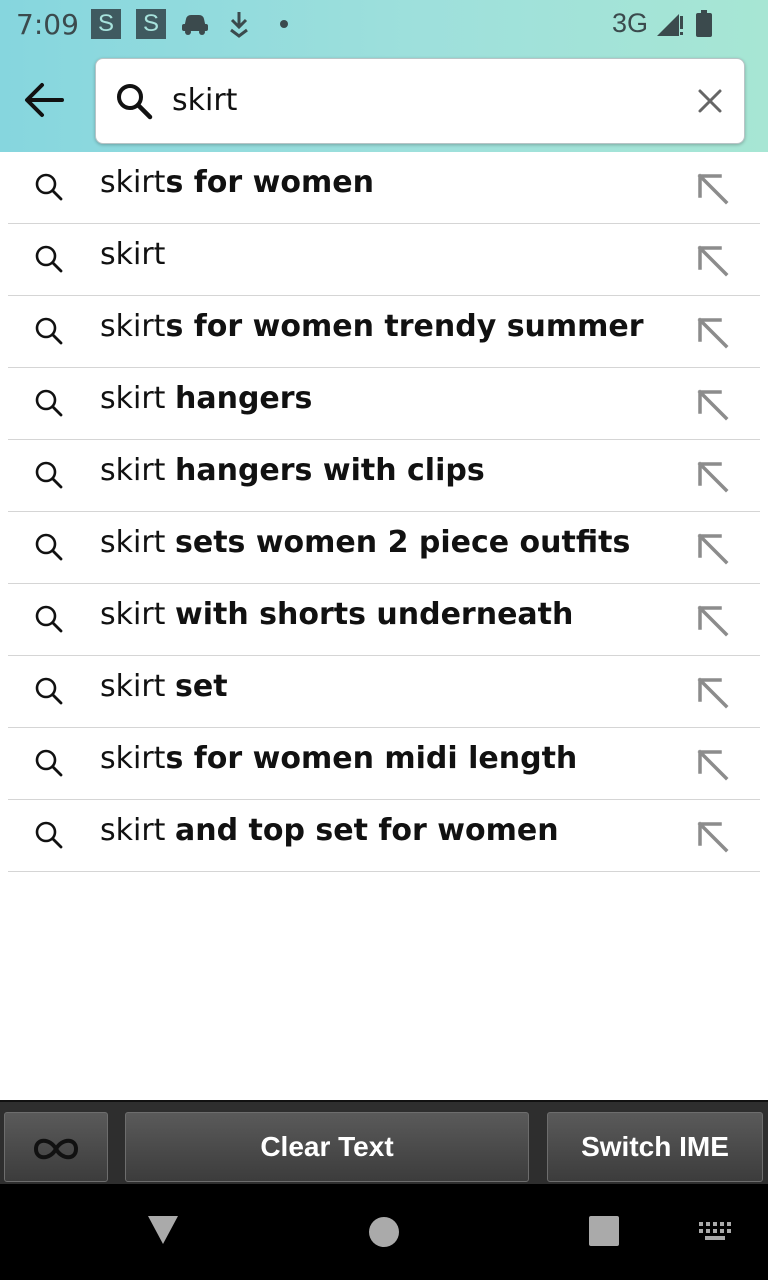  Describe the element at coordinates (715, 1233) in the screenshot. I see `keyboard-icon` at that location.